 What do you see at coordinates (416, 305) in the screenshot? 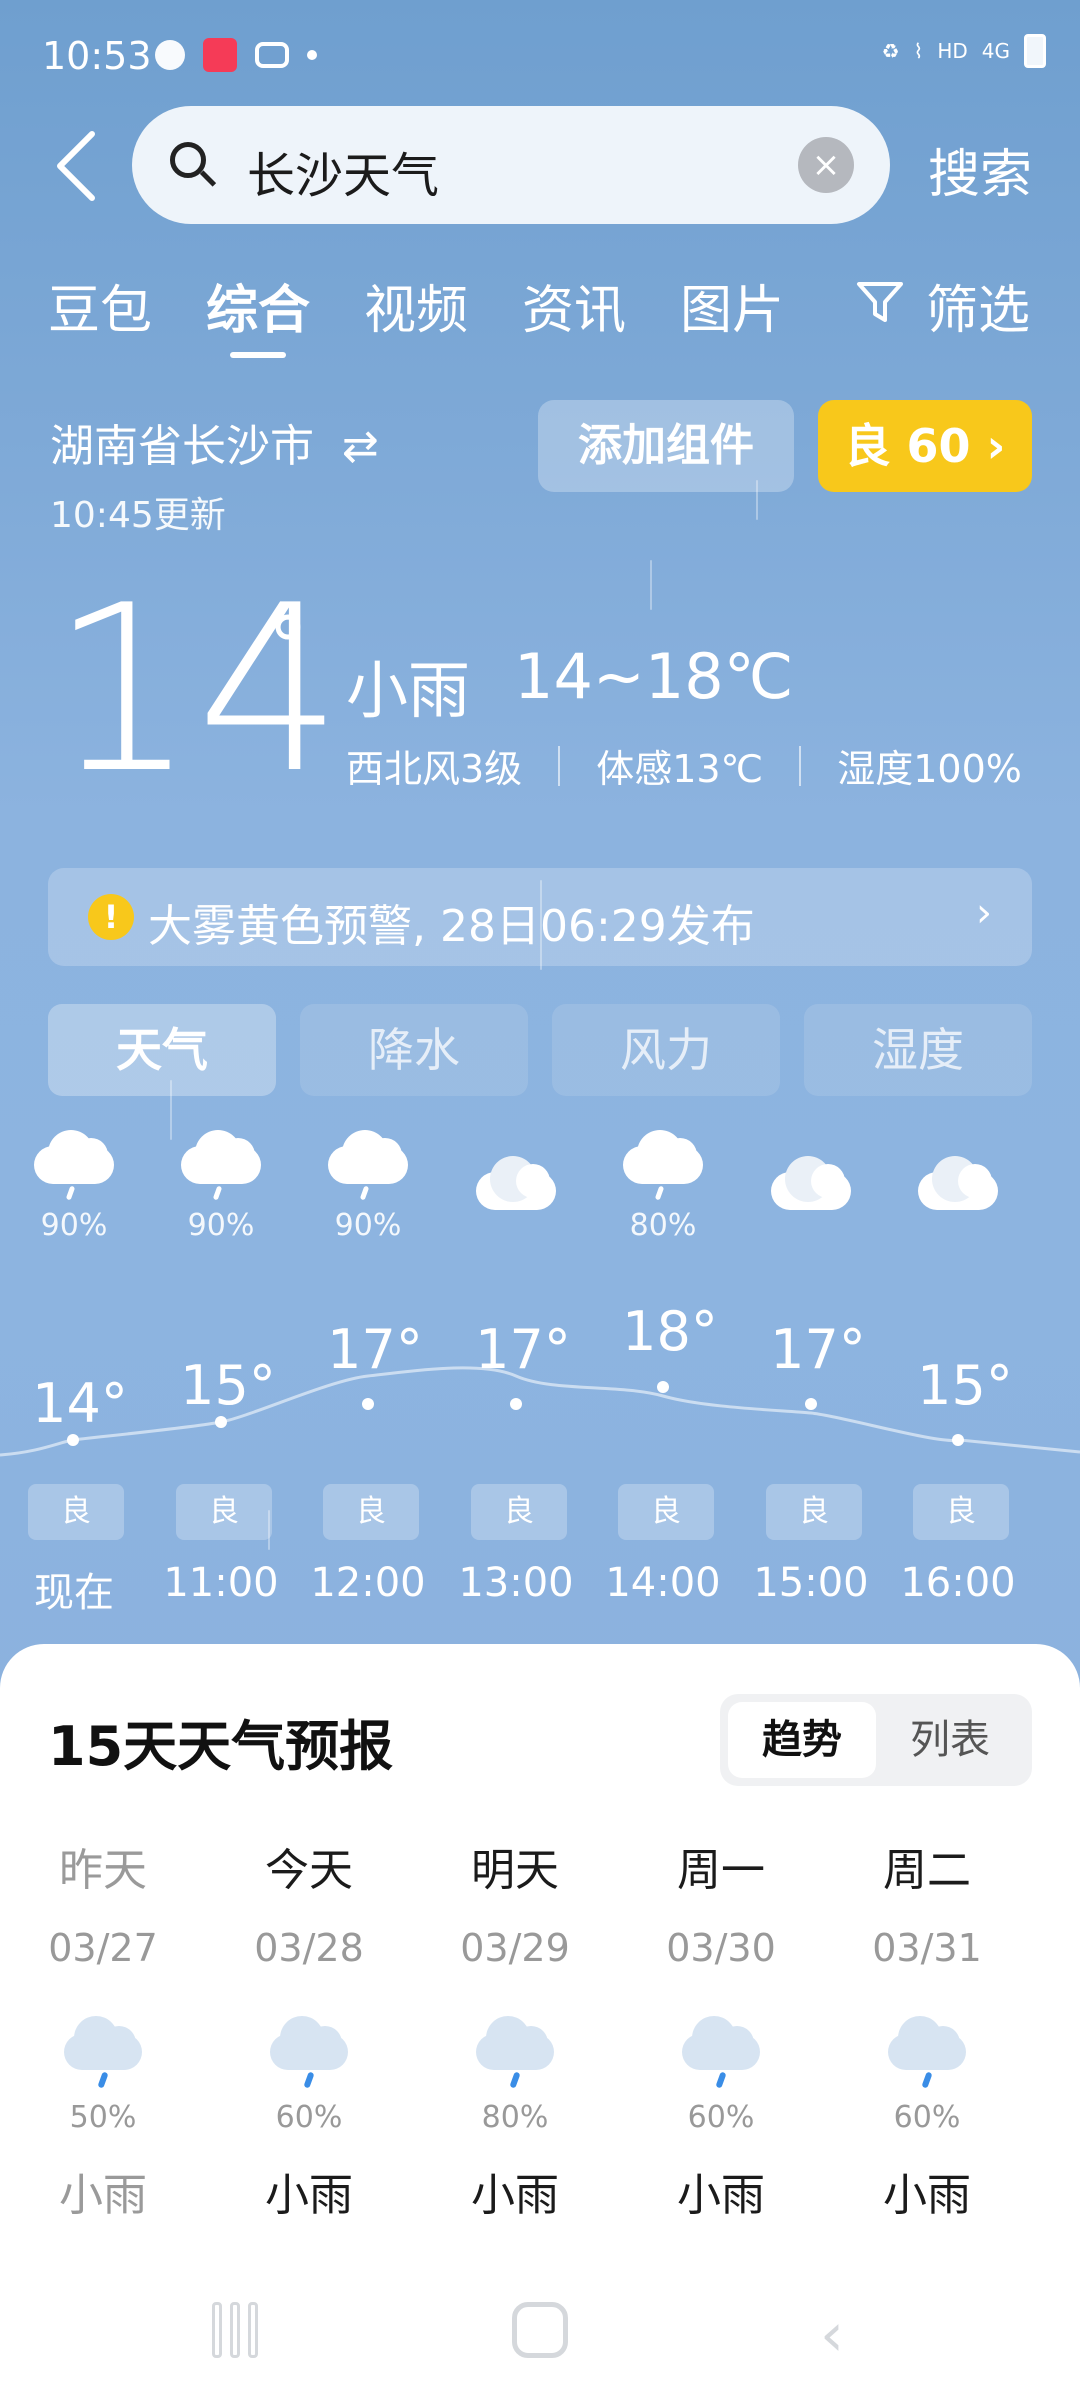
I see `tab-video: 视频` at bounding box center [416, 305].